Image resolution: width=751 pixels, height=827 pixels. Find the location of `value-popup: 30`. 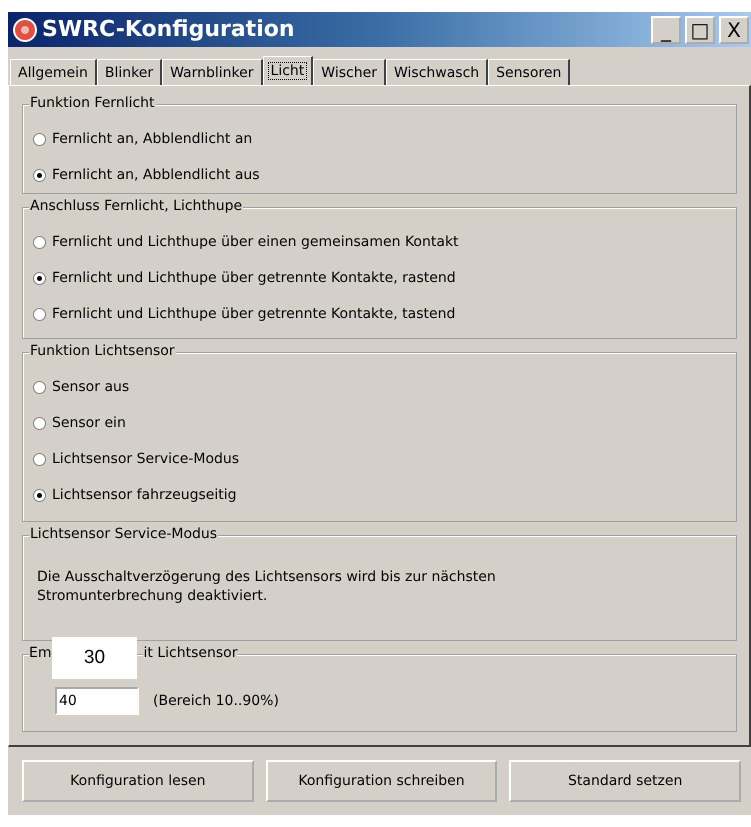

value-popup: 30 is located at coordinates (94, 658).